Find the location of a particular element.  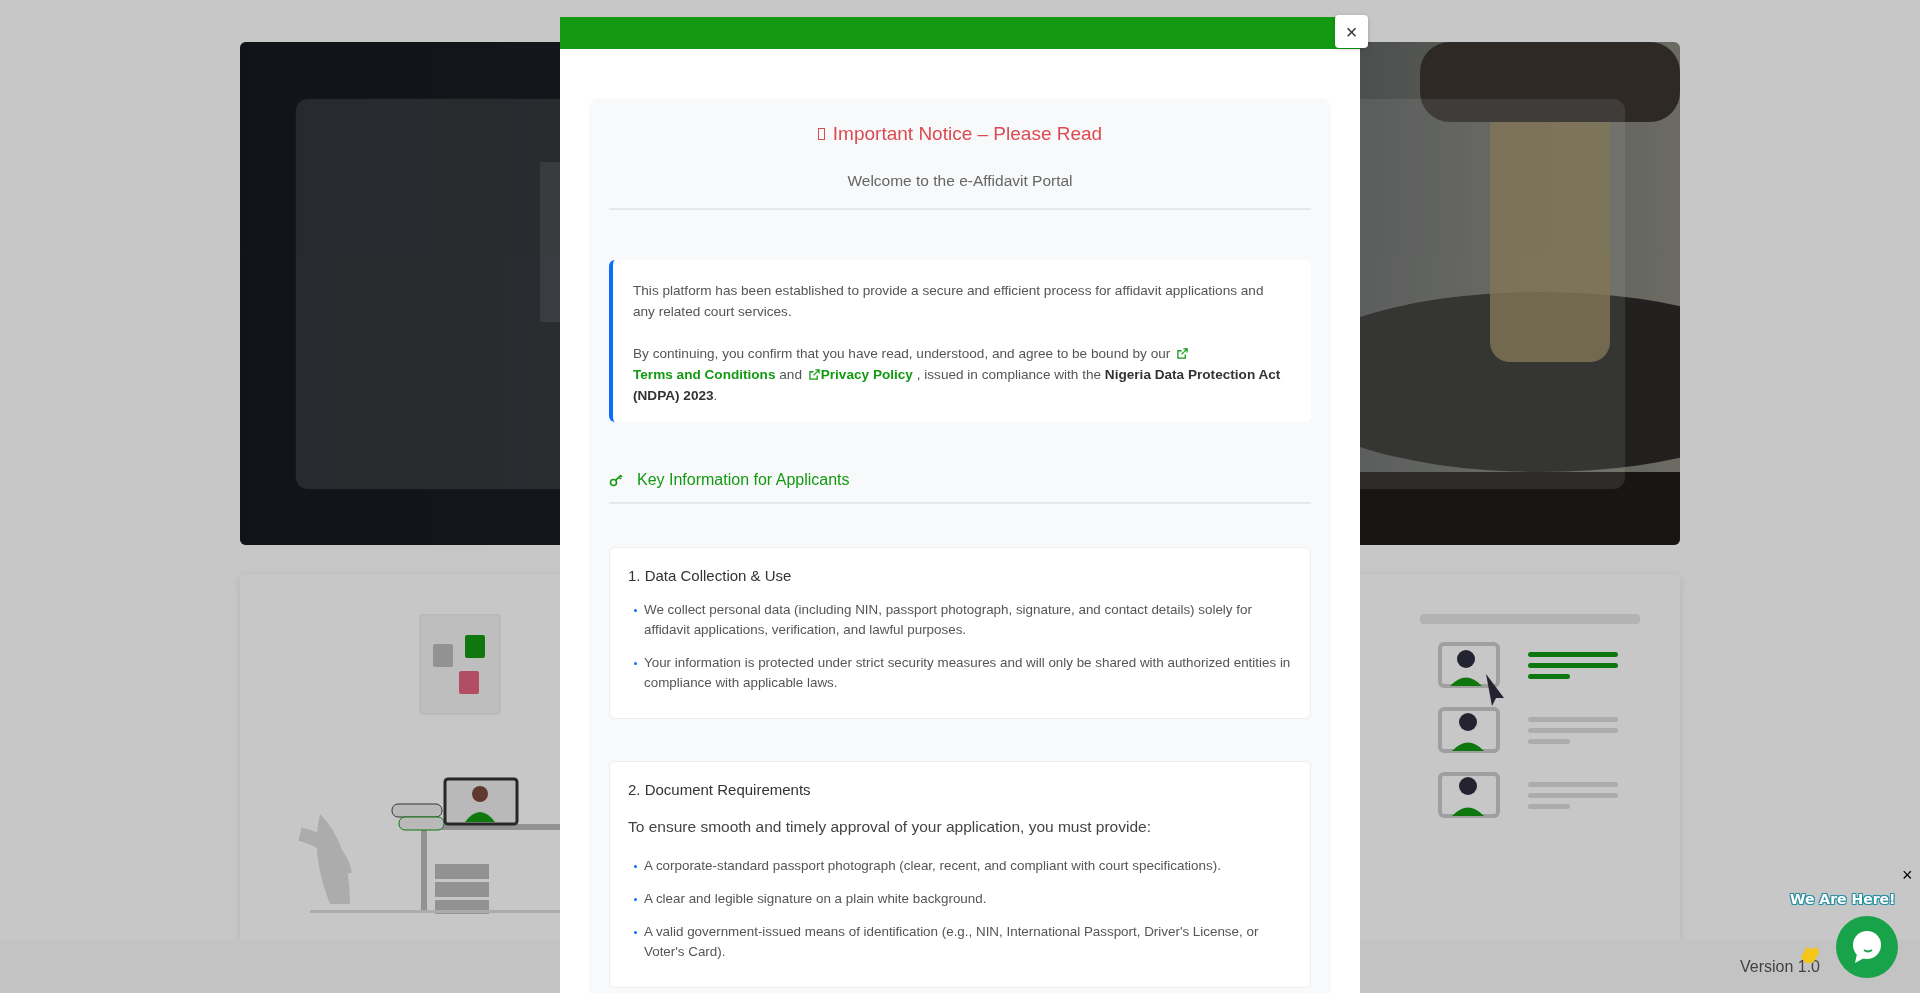

chat-greeting-text: We Are Here! is located at coordinates (1843, 899).